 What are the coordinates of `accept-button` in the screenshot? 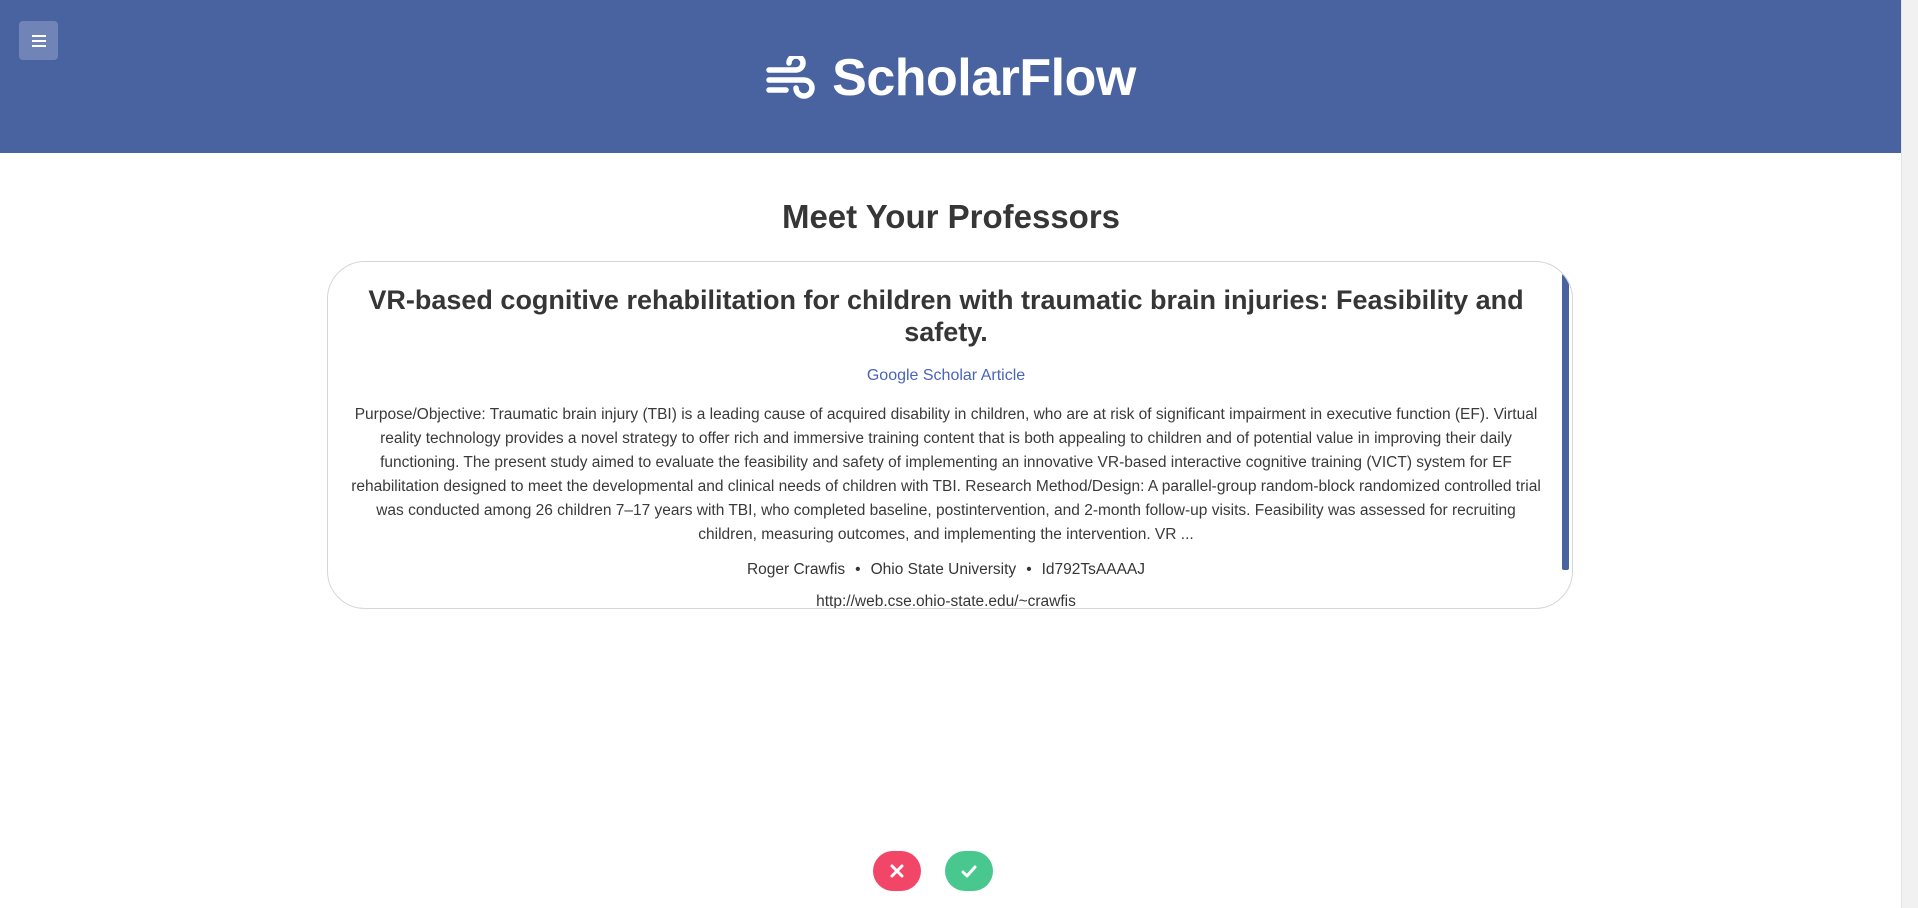 It's located at (969, 871).